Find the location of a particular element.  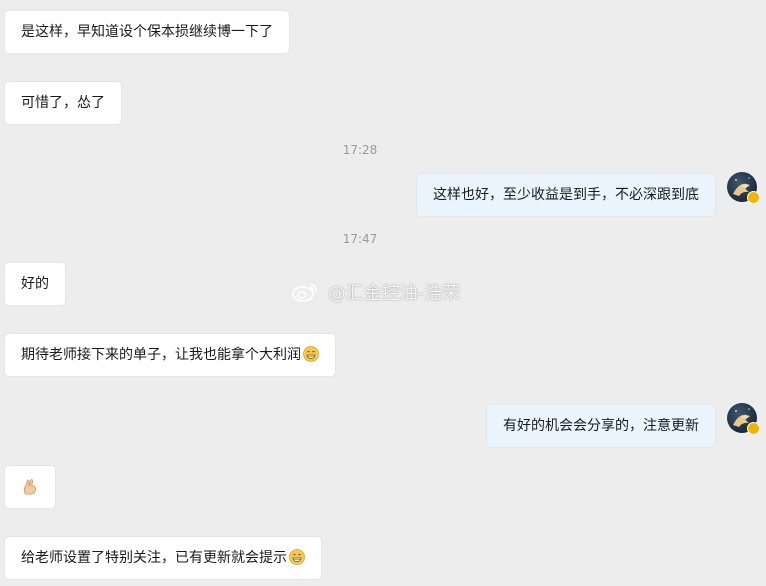

outgoing-message-bubble: 有好的机会会分享的，注意更新 is located at coordinates (601, 426).